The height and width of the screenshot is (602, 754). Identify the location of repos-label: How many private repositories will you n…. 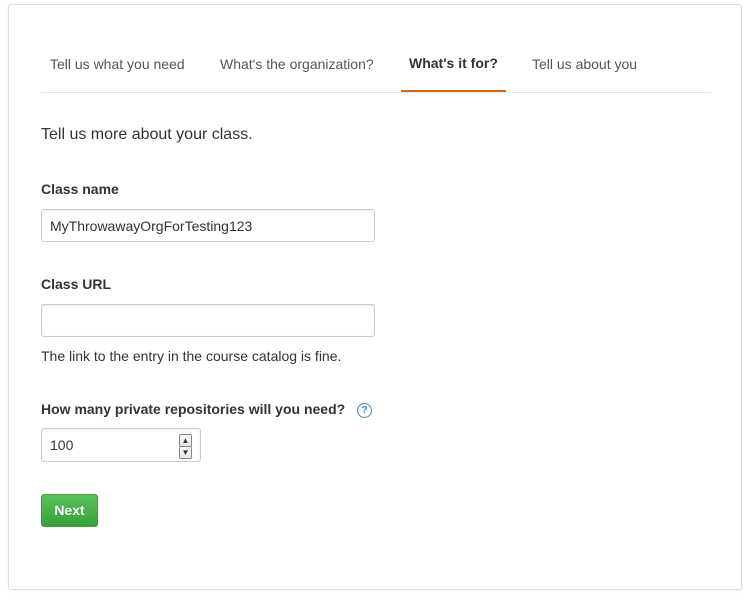
(193, 409).